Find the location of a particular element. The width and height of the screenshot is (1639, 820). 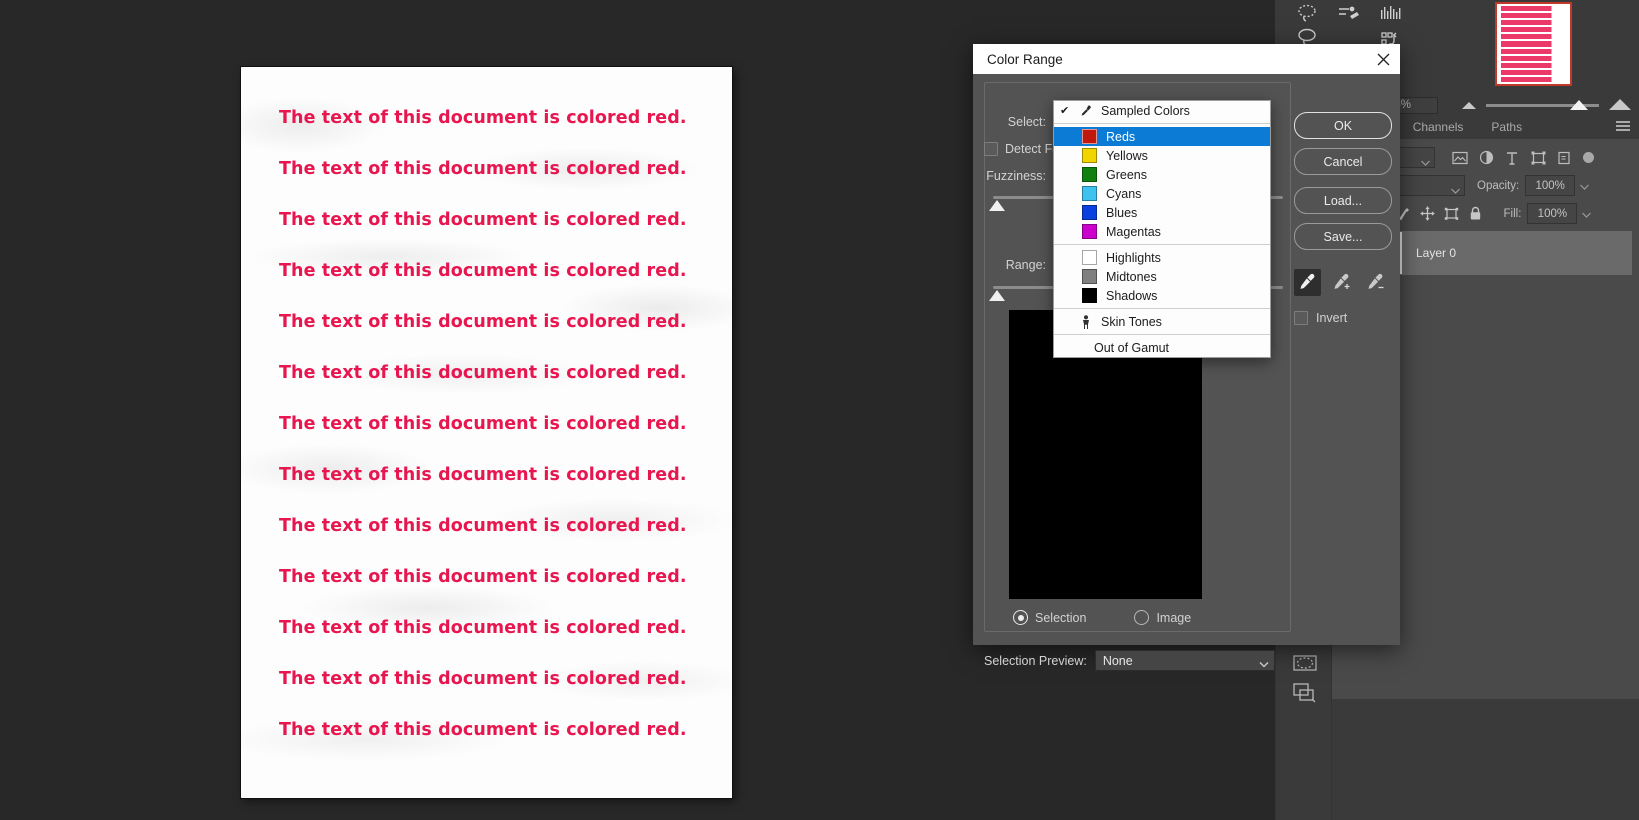

dropdown-item-label: Skin Tones is located at coordinates (1131, 321).